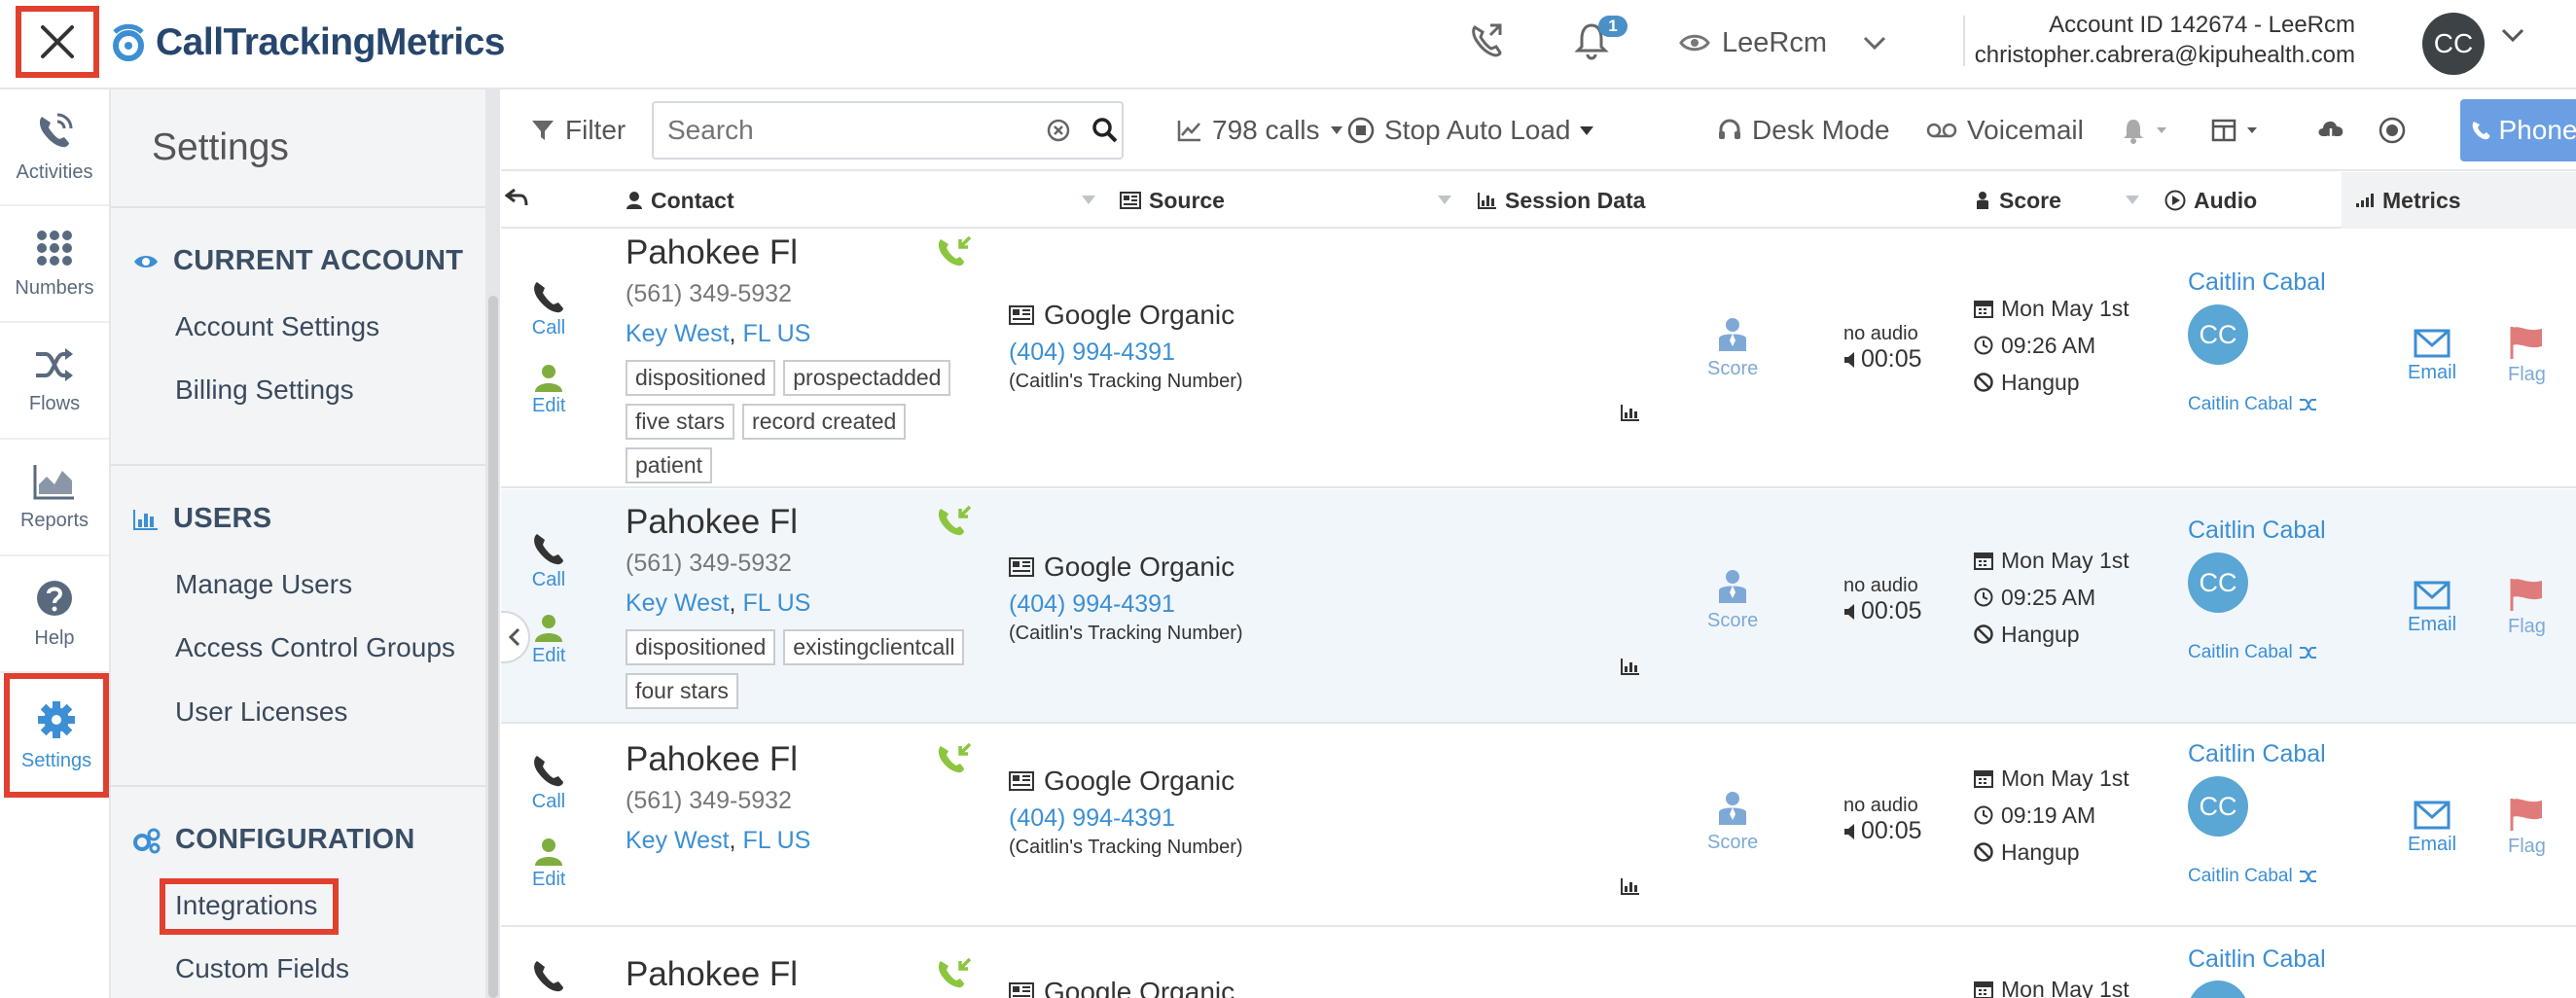 Image resolution: width=2576 pixels, height=998 pixels. I want to click on settings-scroll-thumb, so click(493, 647).